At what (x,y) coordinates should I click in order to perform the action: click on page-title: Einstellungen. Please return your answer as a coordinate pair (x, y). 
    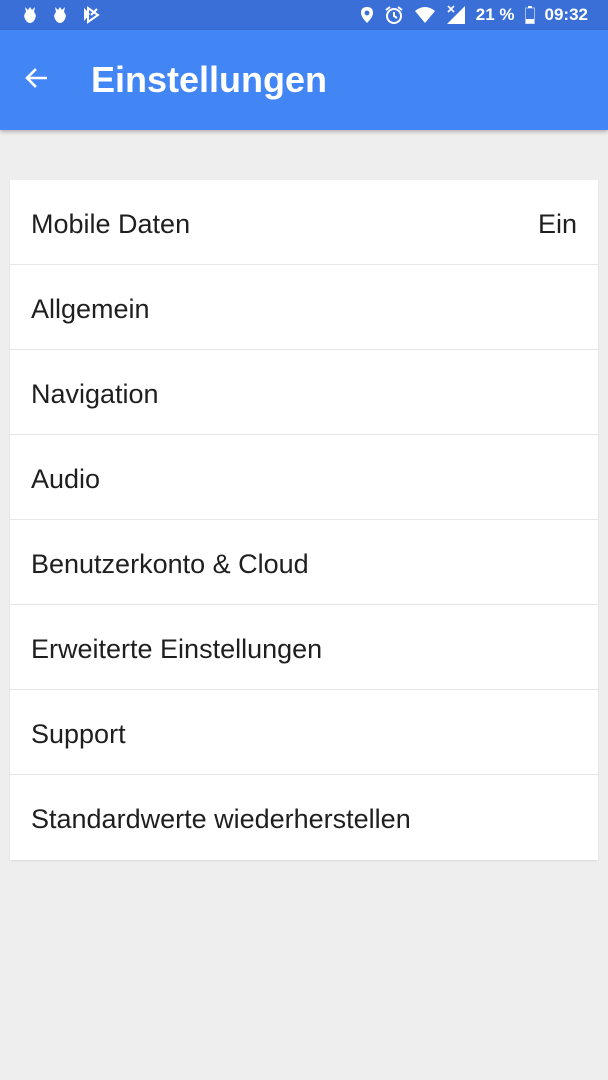
    Looking at the image, I should click on (209, 79).